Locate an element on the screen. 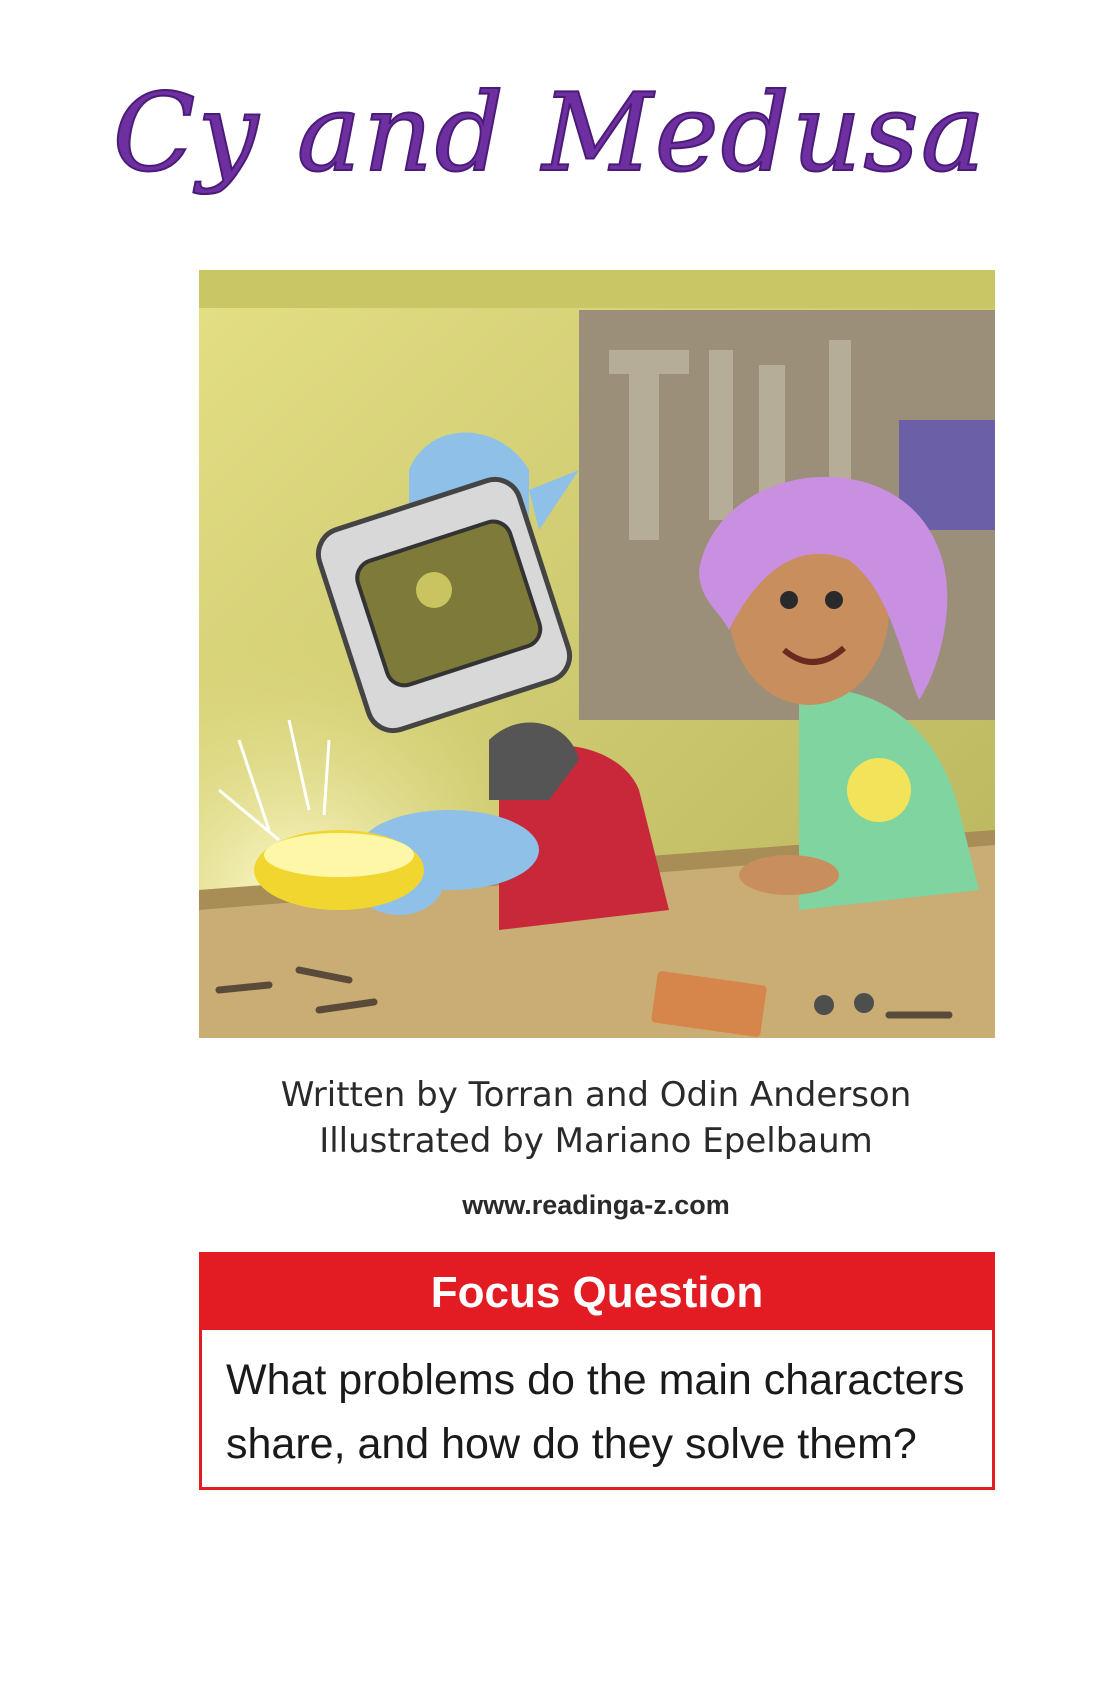 The image size is (1100, 1700). medusa-eye-right is located at coordinates (834, 600).